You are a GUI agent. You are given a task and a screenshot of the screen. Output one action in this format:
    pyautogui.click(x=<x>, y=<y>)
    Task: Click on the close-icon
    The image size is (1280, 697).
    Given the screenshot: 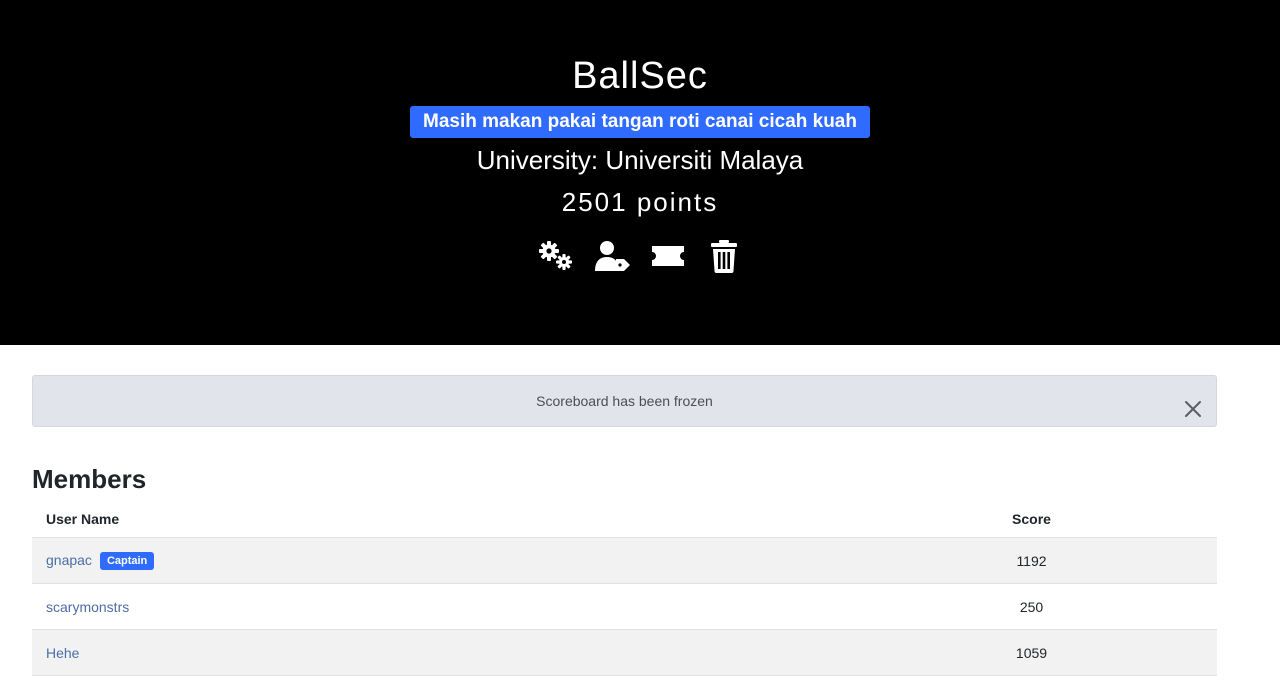 What is the action you would take?
    pyautogui.click(x=1193, y=403)
    